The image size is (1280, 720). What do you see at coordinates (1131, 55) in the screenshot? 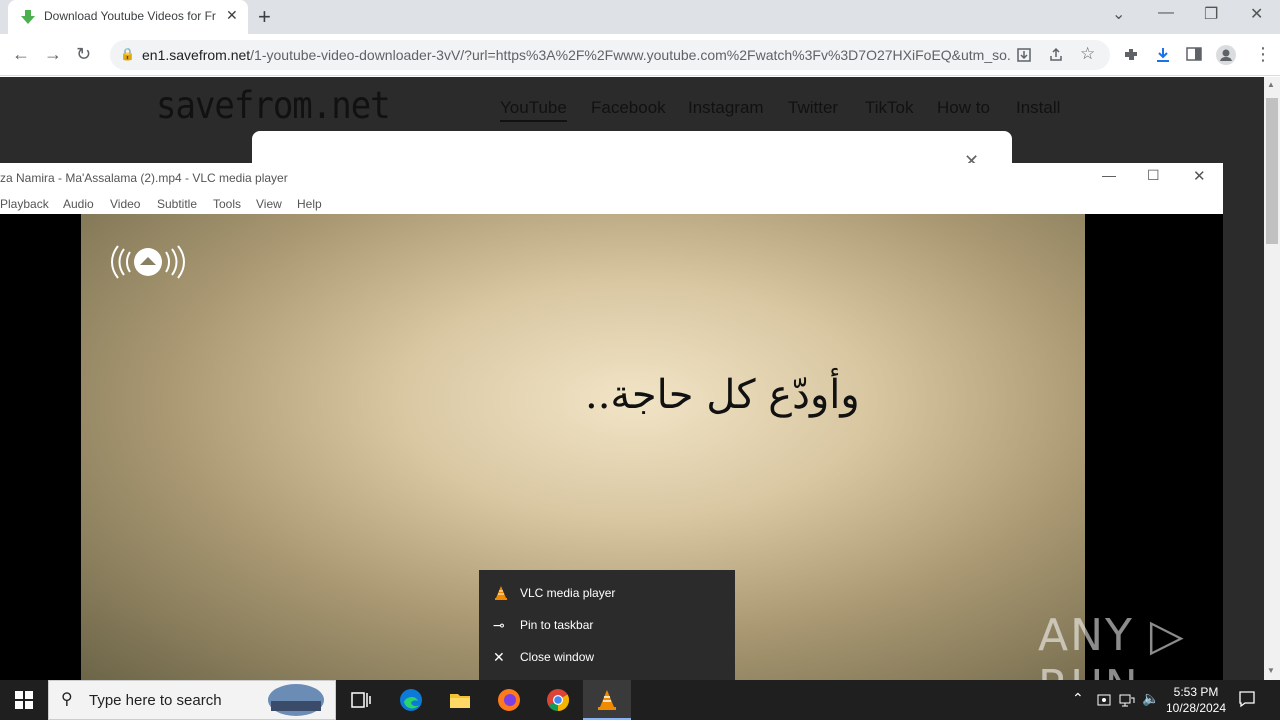
I see `extensions-icon` at bounding box center [1131, 55].